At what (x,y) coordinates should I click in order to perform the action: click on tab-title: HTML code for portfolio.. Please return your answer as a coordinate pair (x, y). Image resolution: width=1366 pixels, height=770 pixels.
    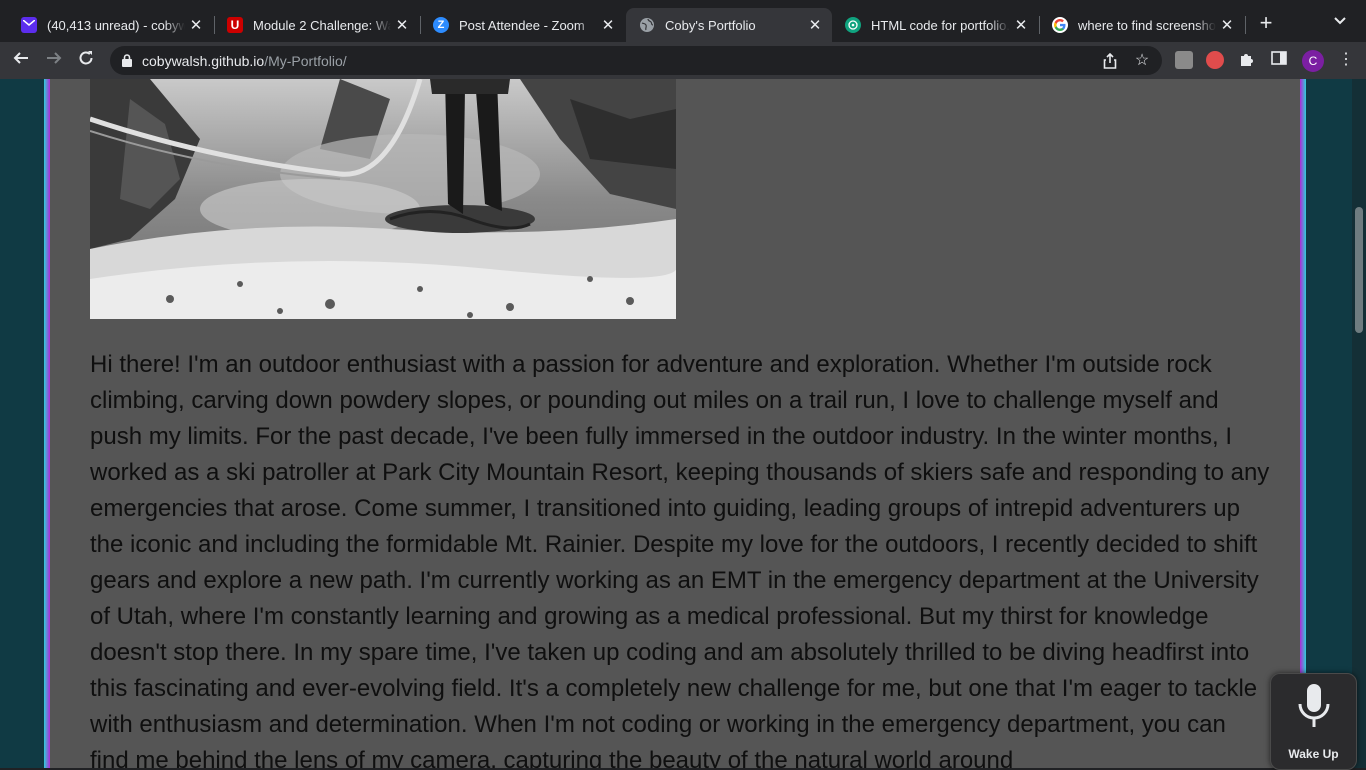
    Looking at the image, I should click on (940, 25).